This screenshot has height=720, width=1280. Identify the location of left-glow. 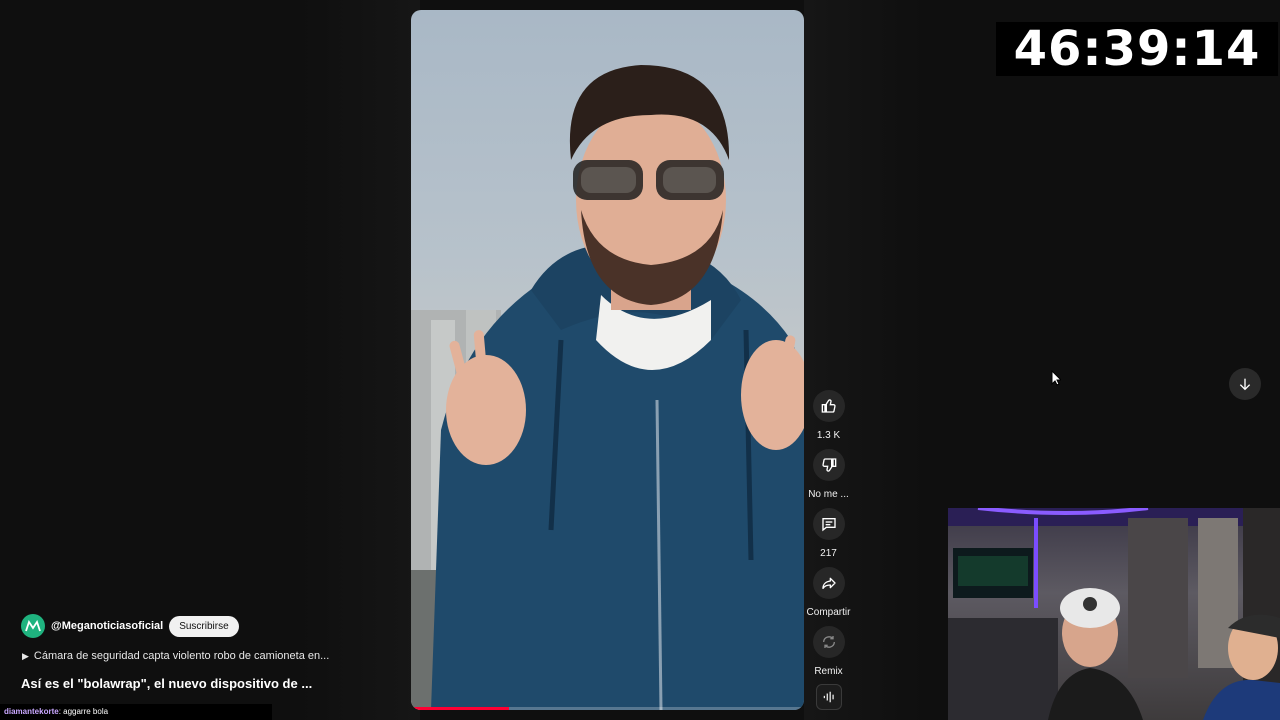
(360, 360).